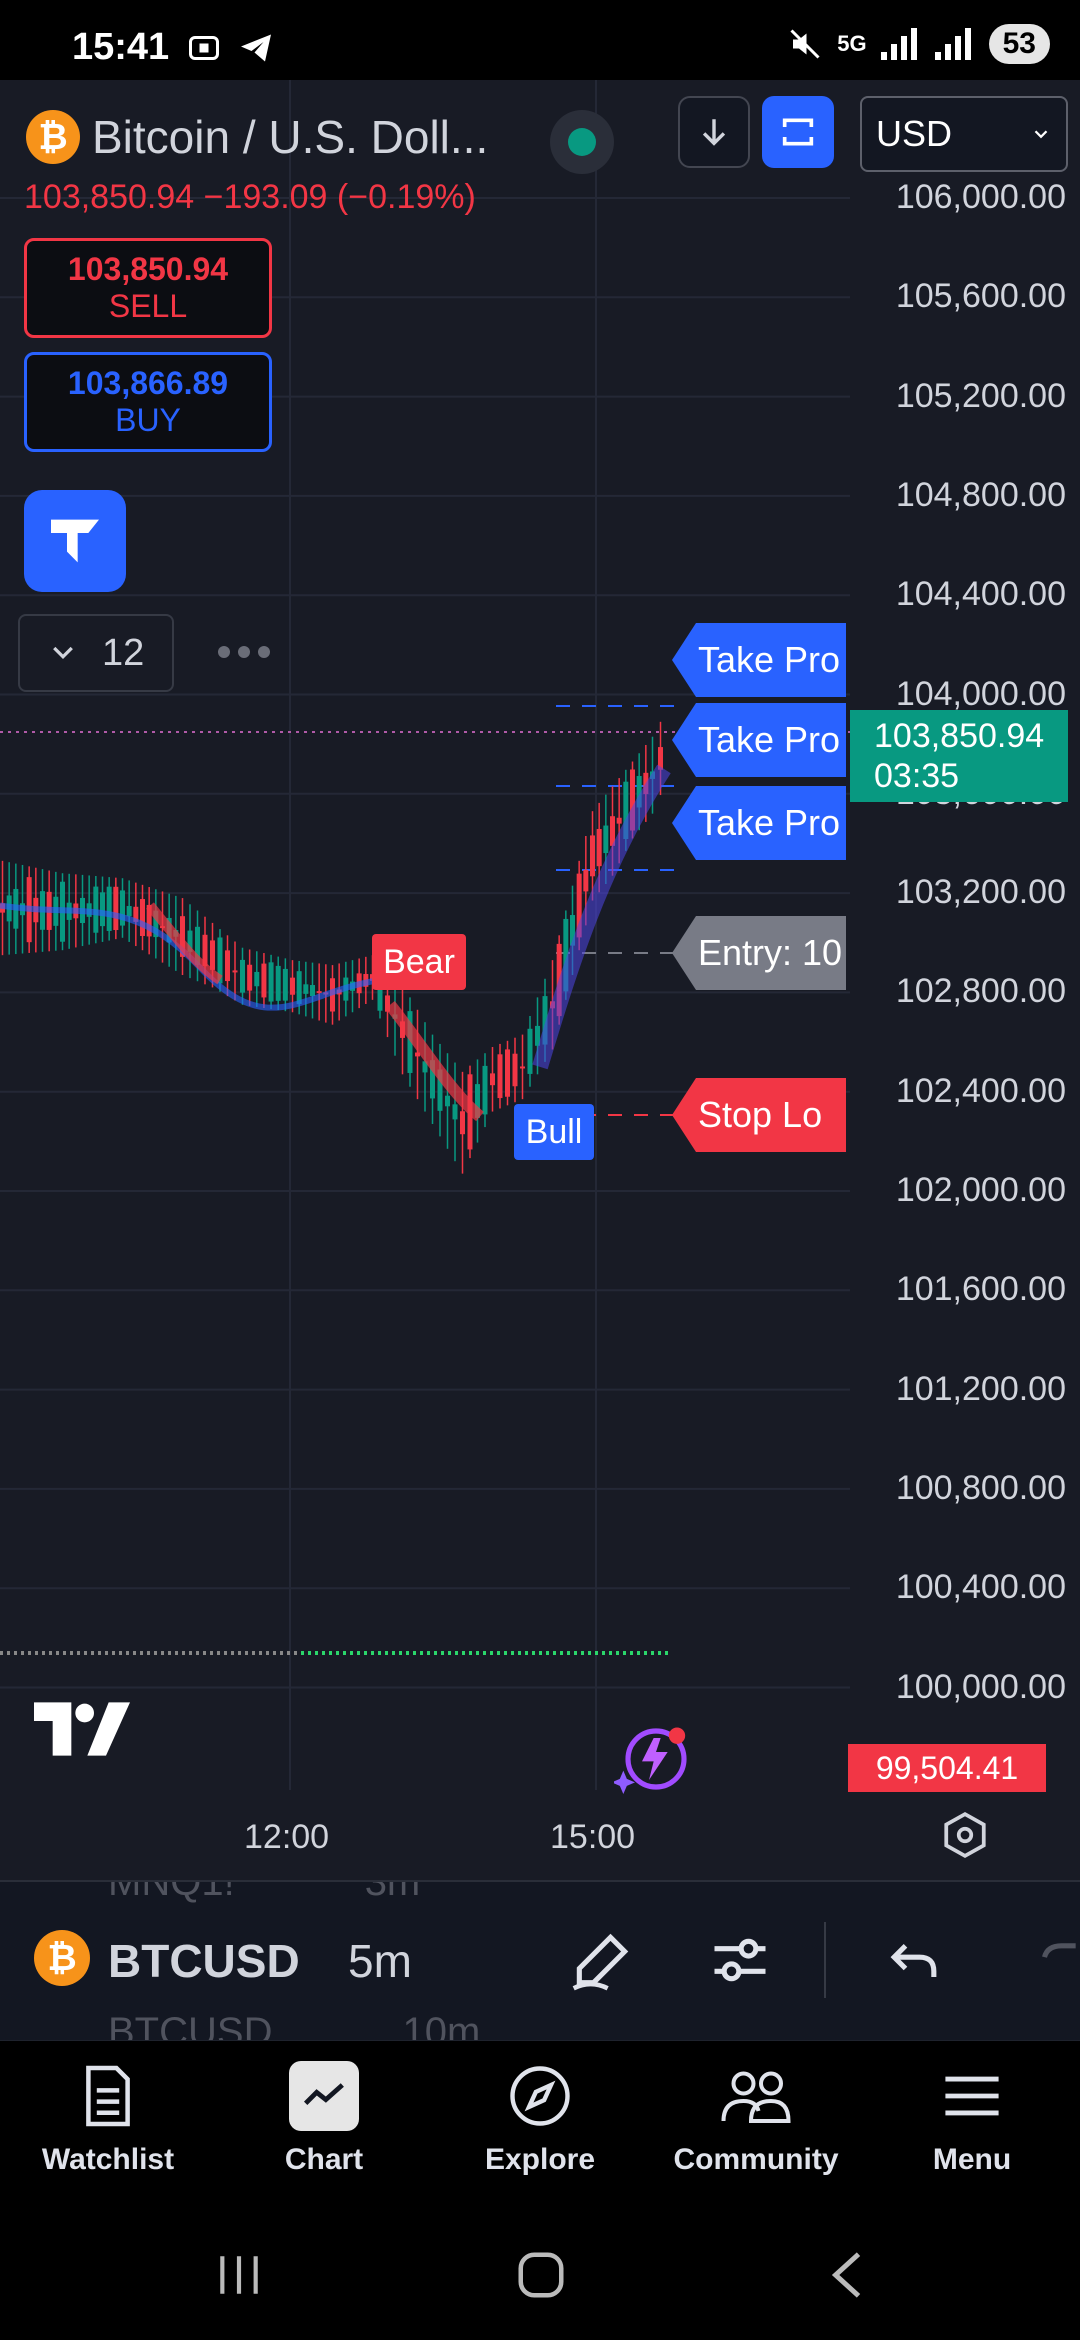 The height and width of the screenshot is (2340, 1080). What do you see at coordinates (108, 2159) in the screenshot?
I see `nav-watchlist-label: Watchlist` at bounding box center [108, 2159].